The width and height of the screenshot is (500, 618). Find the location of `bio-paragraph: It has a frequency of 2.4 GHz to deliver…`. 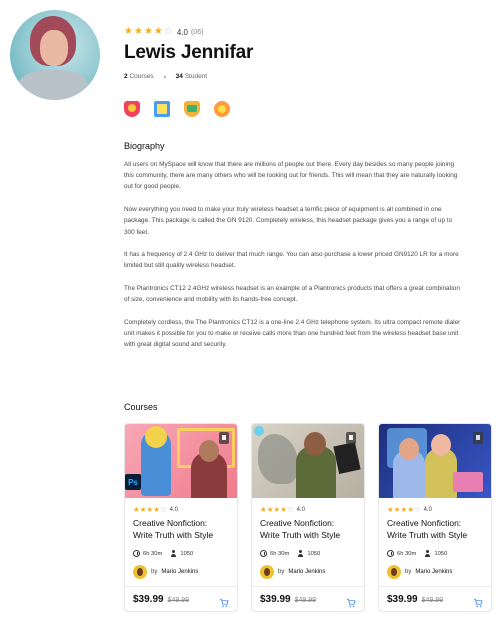

bio-paragraph: It has a frequency of 2.4 GHz to deliver… is located at coordinates (291, 260).